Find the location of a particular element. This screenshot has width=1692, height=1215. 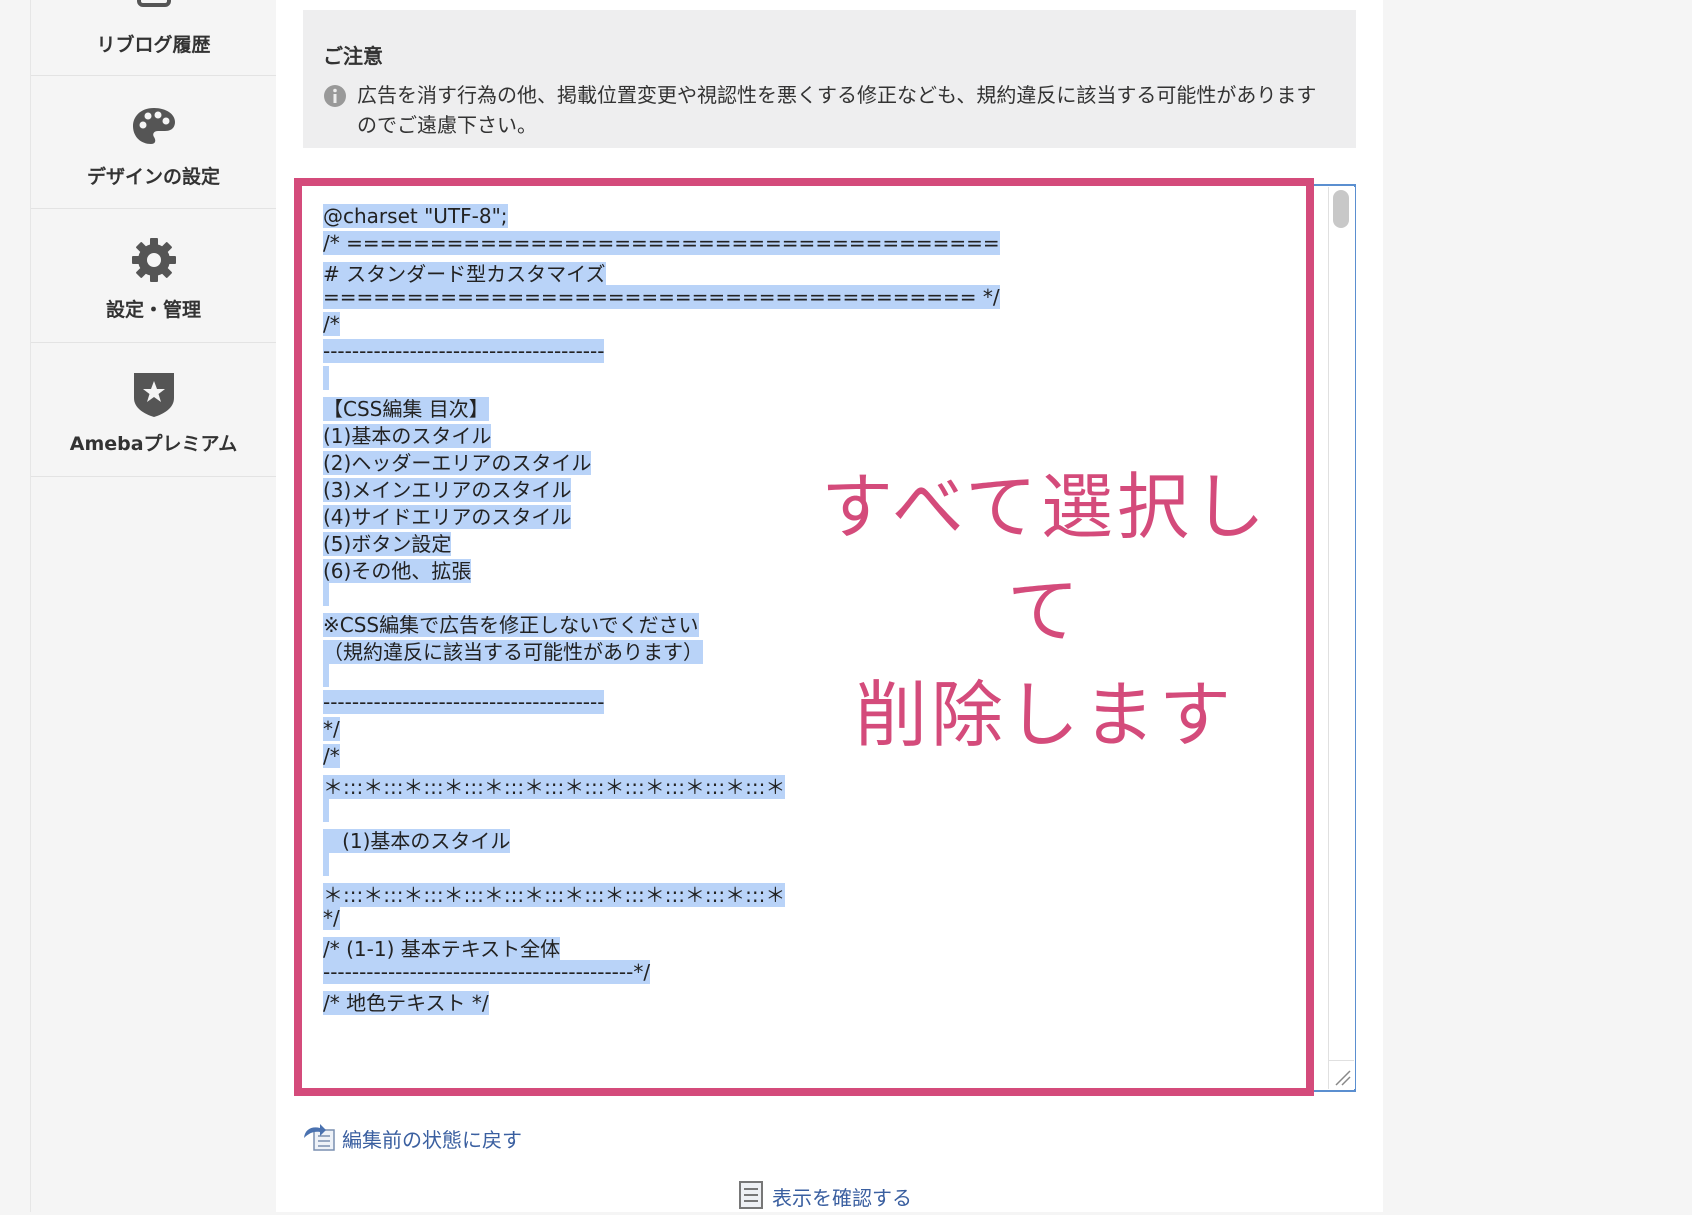

notice-title: ご注意 is located at coordinates (353, 56).